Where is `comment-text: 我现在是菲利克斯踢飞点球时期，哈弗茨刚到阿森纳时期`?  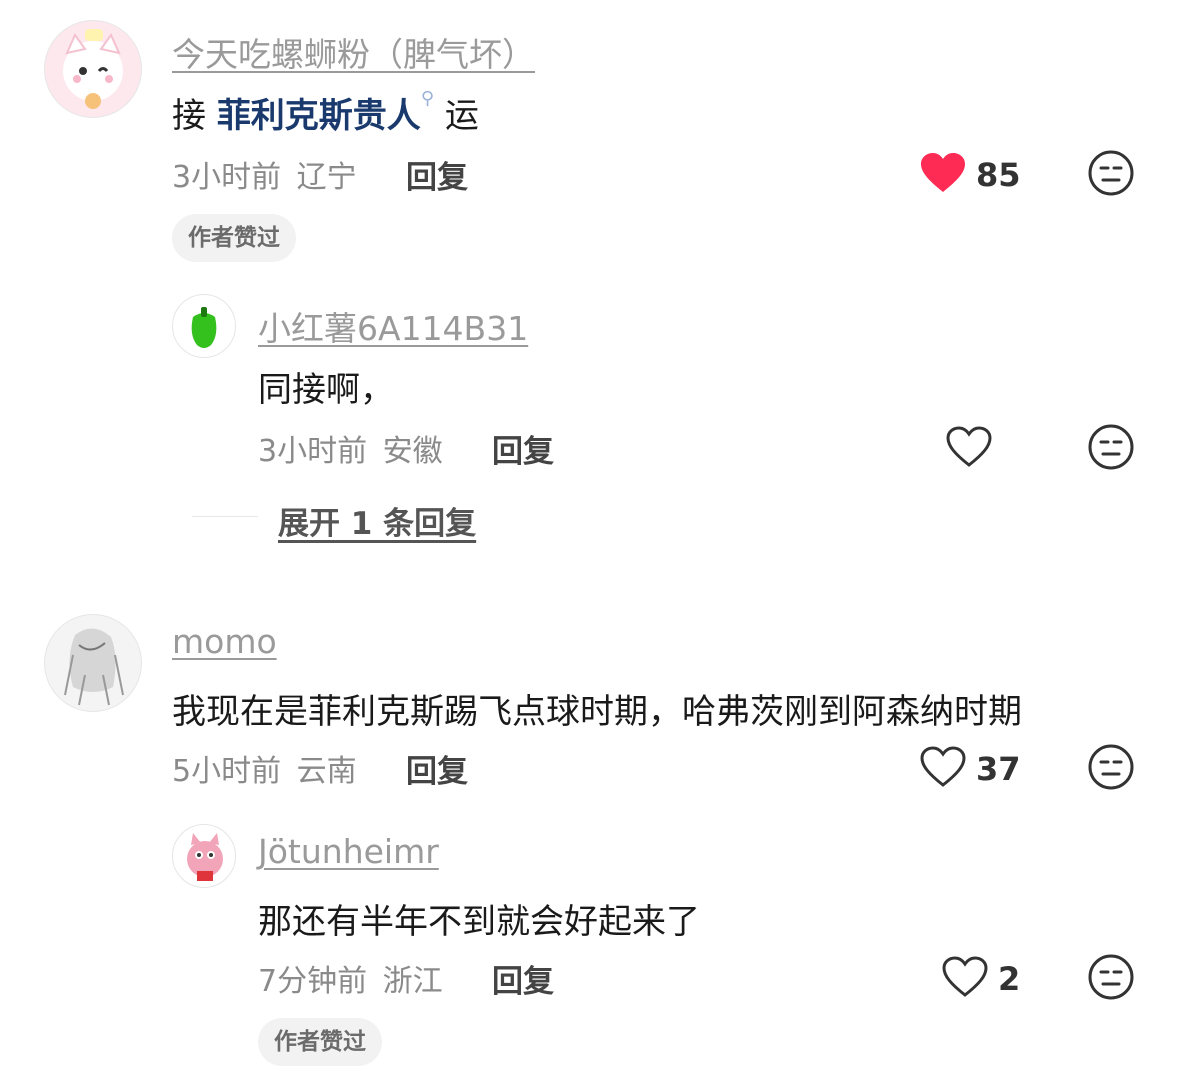 comment-text: 我现在是菲利克斯踢飞点球时期，哈弗茨刚到阿森纳时期 is located at coordinates (597, 712).